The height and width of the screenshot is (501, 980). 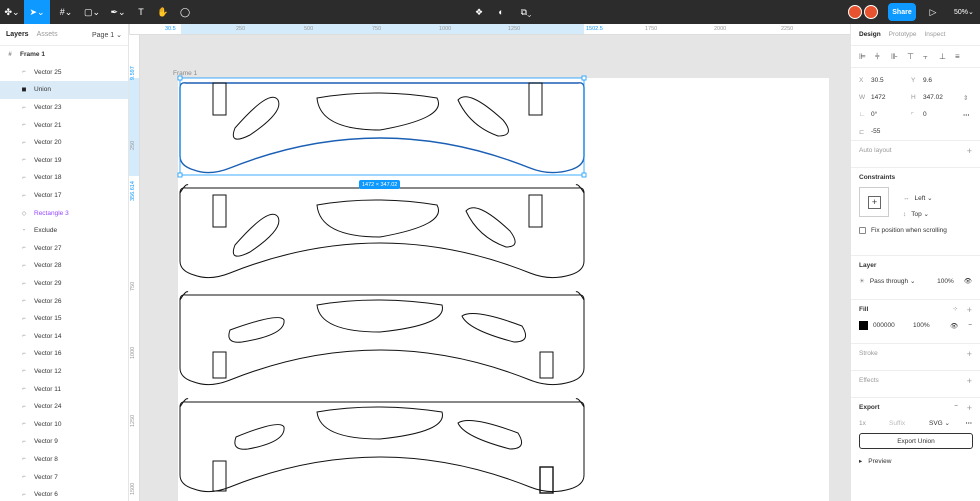 What do you see at coordinates (37, 12) in the screenshot?
I see `move-tool-button: ➤⌄` at bounding box center [37, 12].